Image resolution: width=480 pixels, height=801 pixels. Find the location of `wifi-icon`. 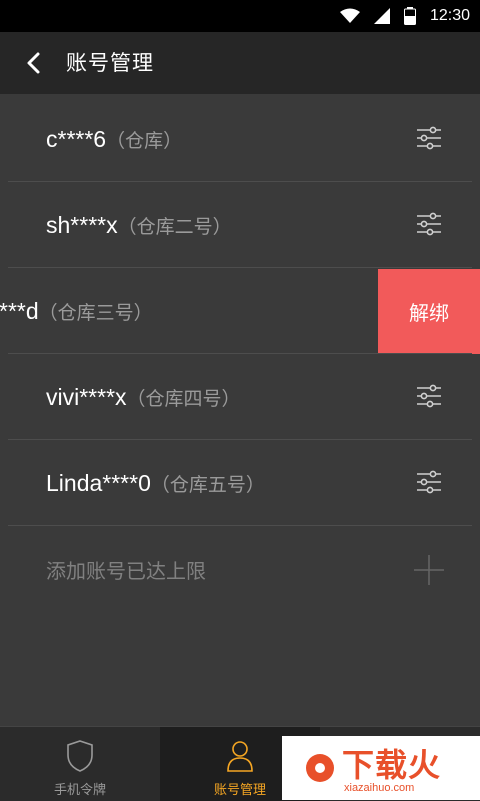

wifi-icon is located at coordinates (349, 15).